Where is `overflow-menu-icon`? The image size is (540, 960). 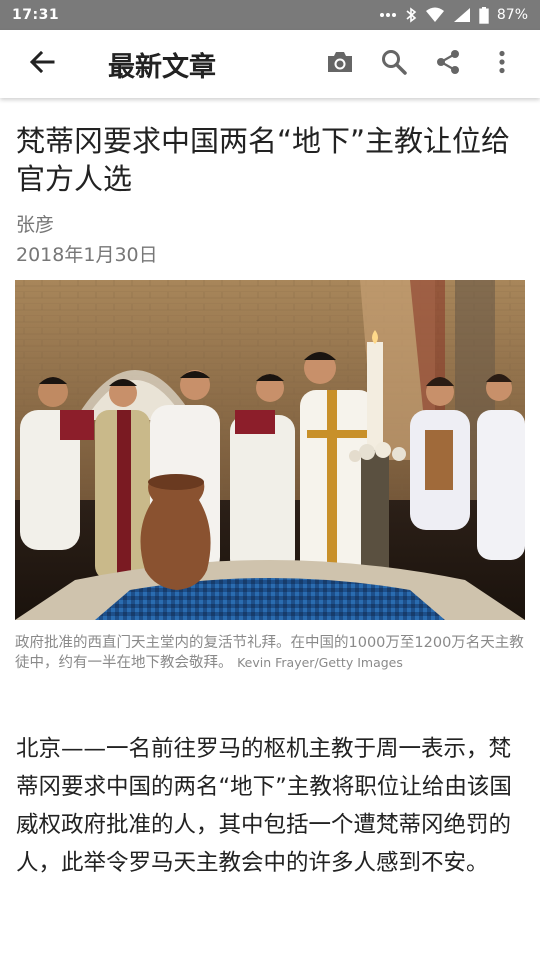 overflow-menu-icon is located at coordinates (502, 64).